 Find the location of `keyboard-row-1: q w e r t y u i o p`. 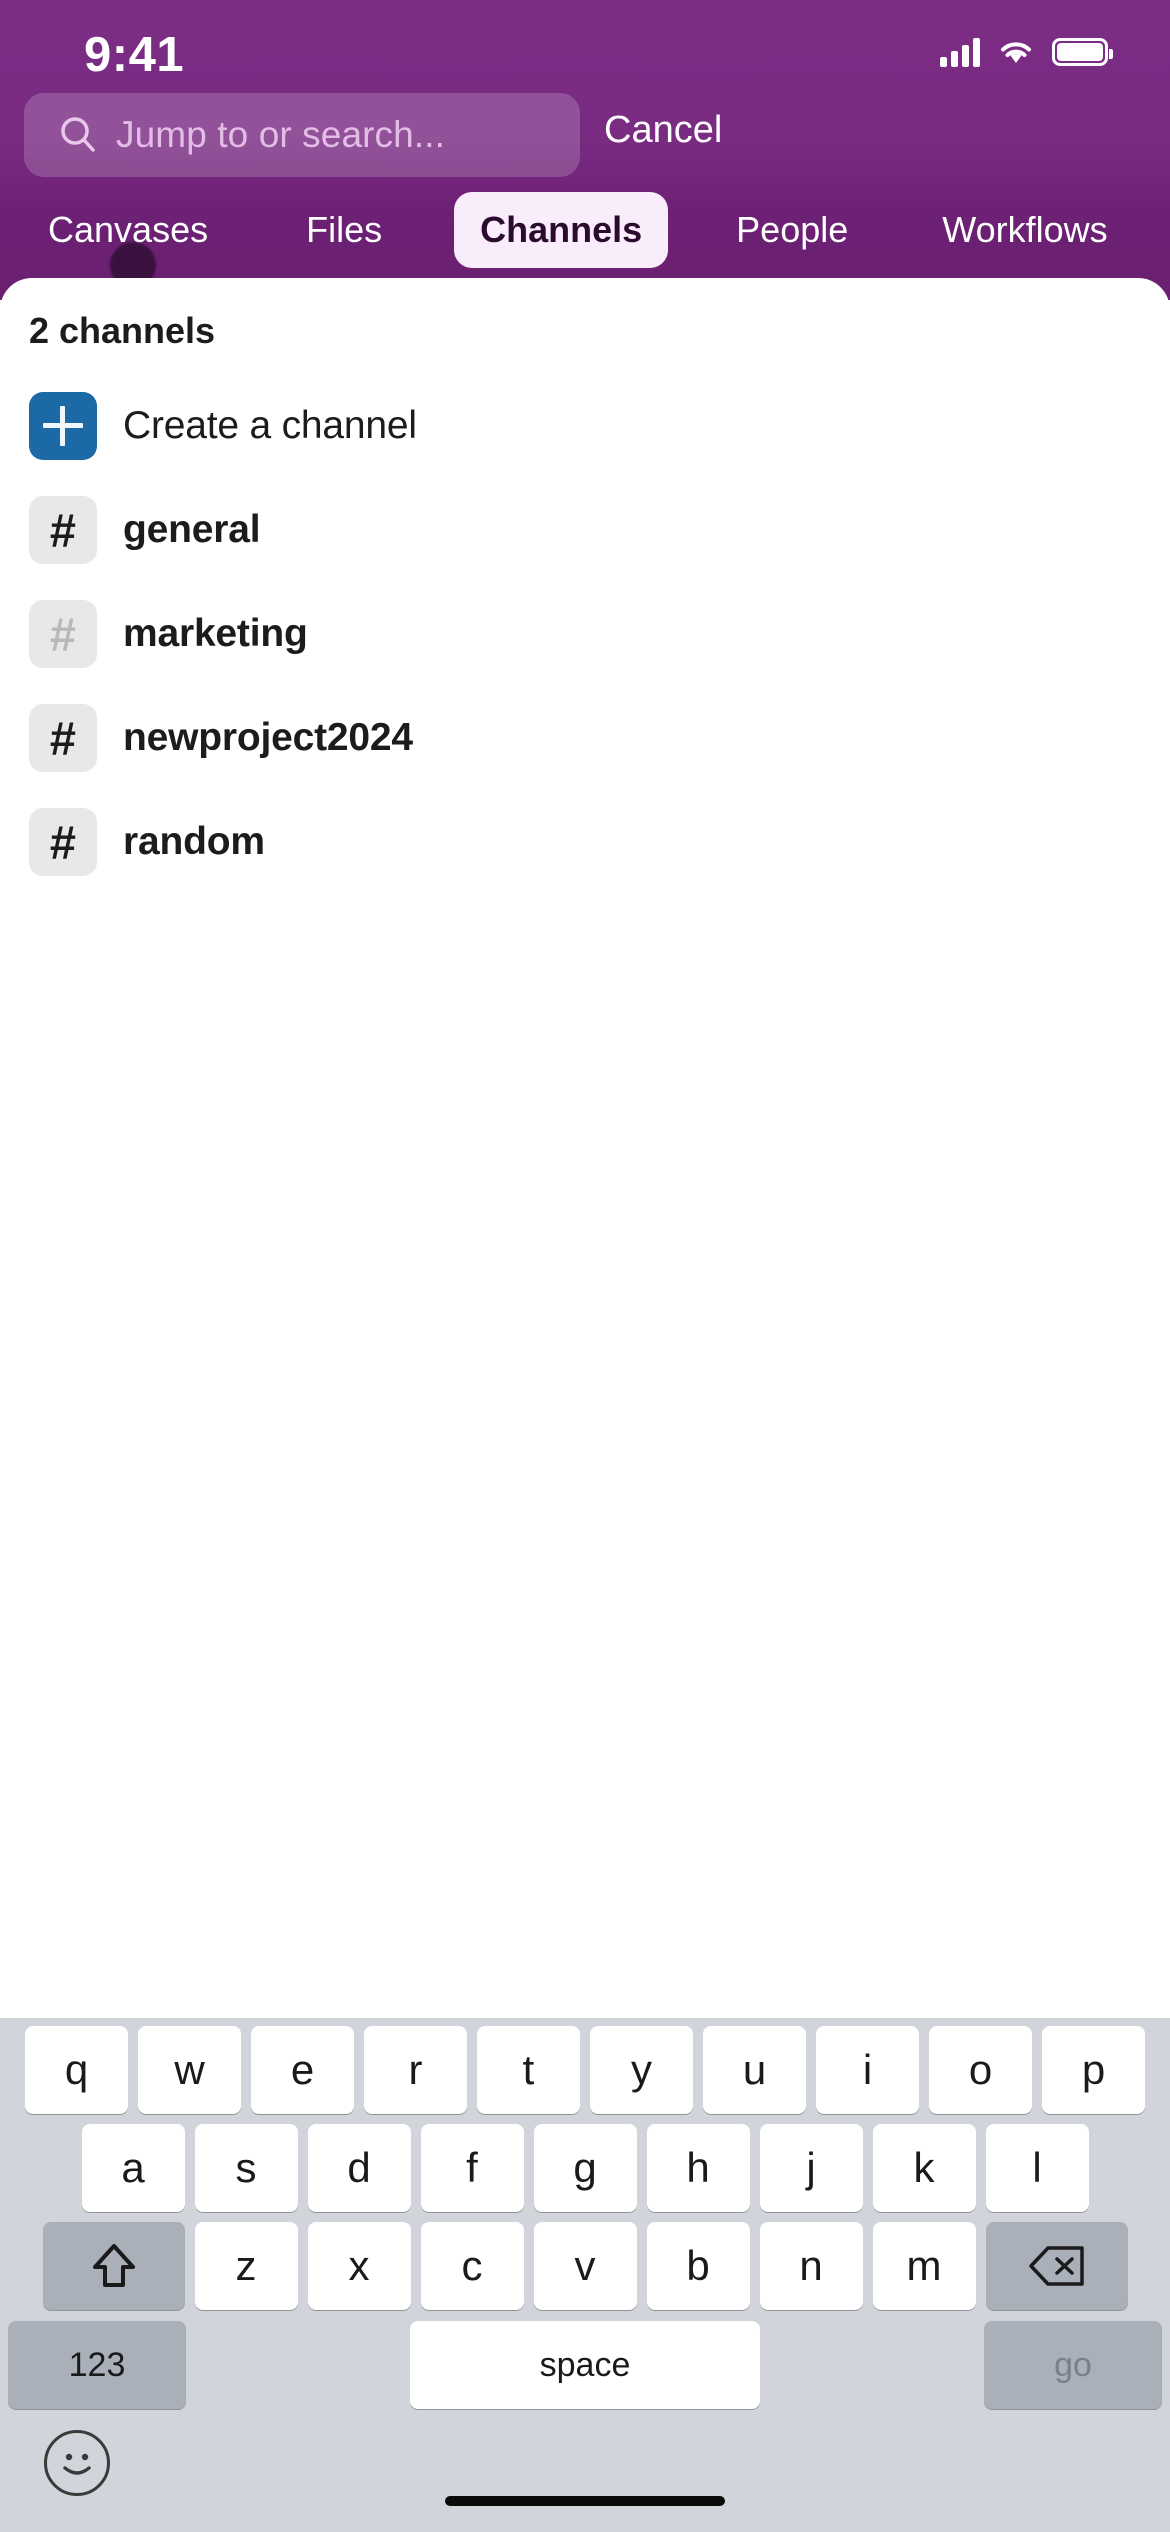

keyboard-row-1: q w e r t y u i o p is located at coordinates (585, 2067).